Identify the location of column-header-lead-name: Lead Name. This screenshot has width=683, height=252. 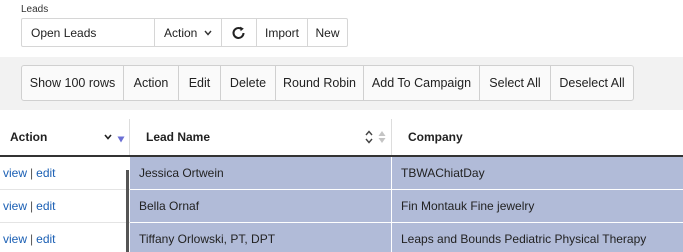
(261, 137).